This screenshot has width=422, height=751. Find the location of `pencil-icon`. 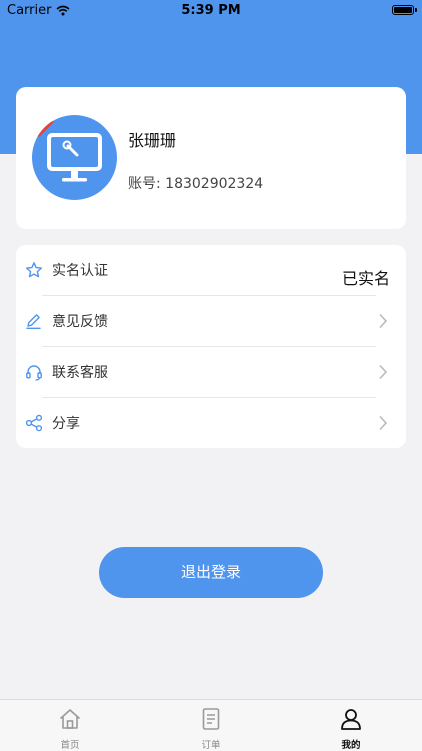

pencil-icon is located at coordinates (33, 321).